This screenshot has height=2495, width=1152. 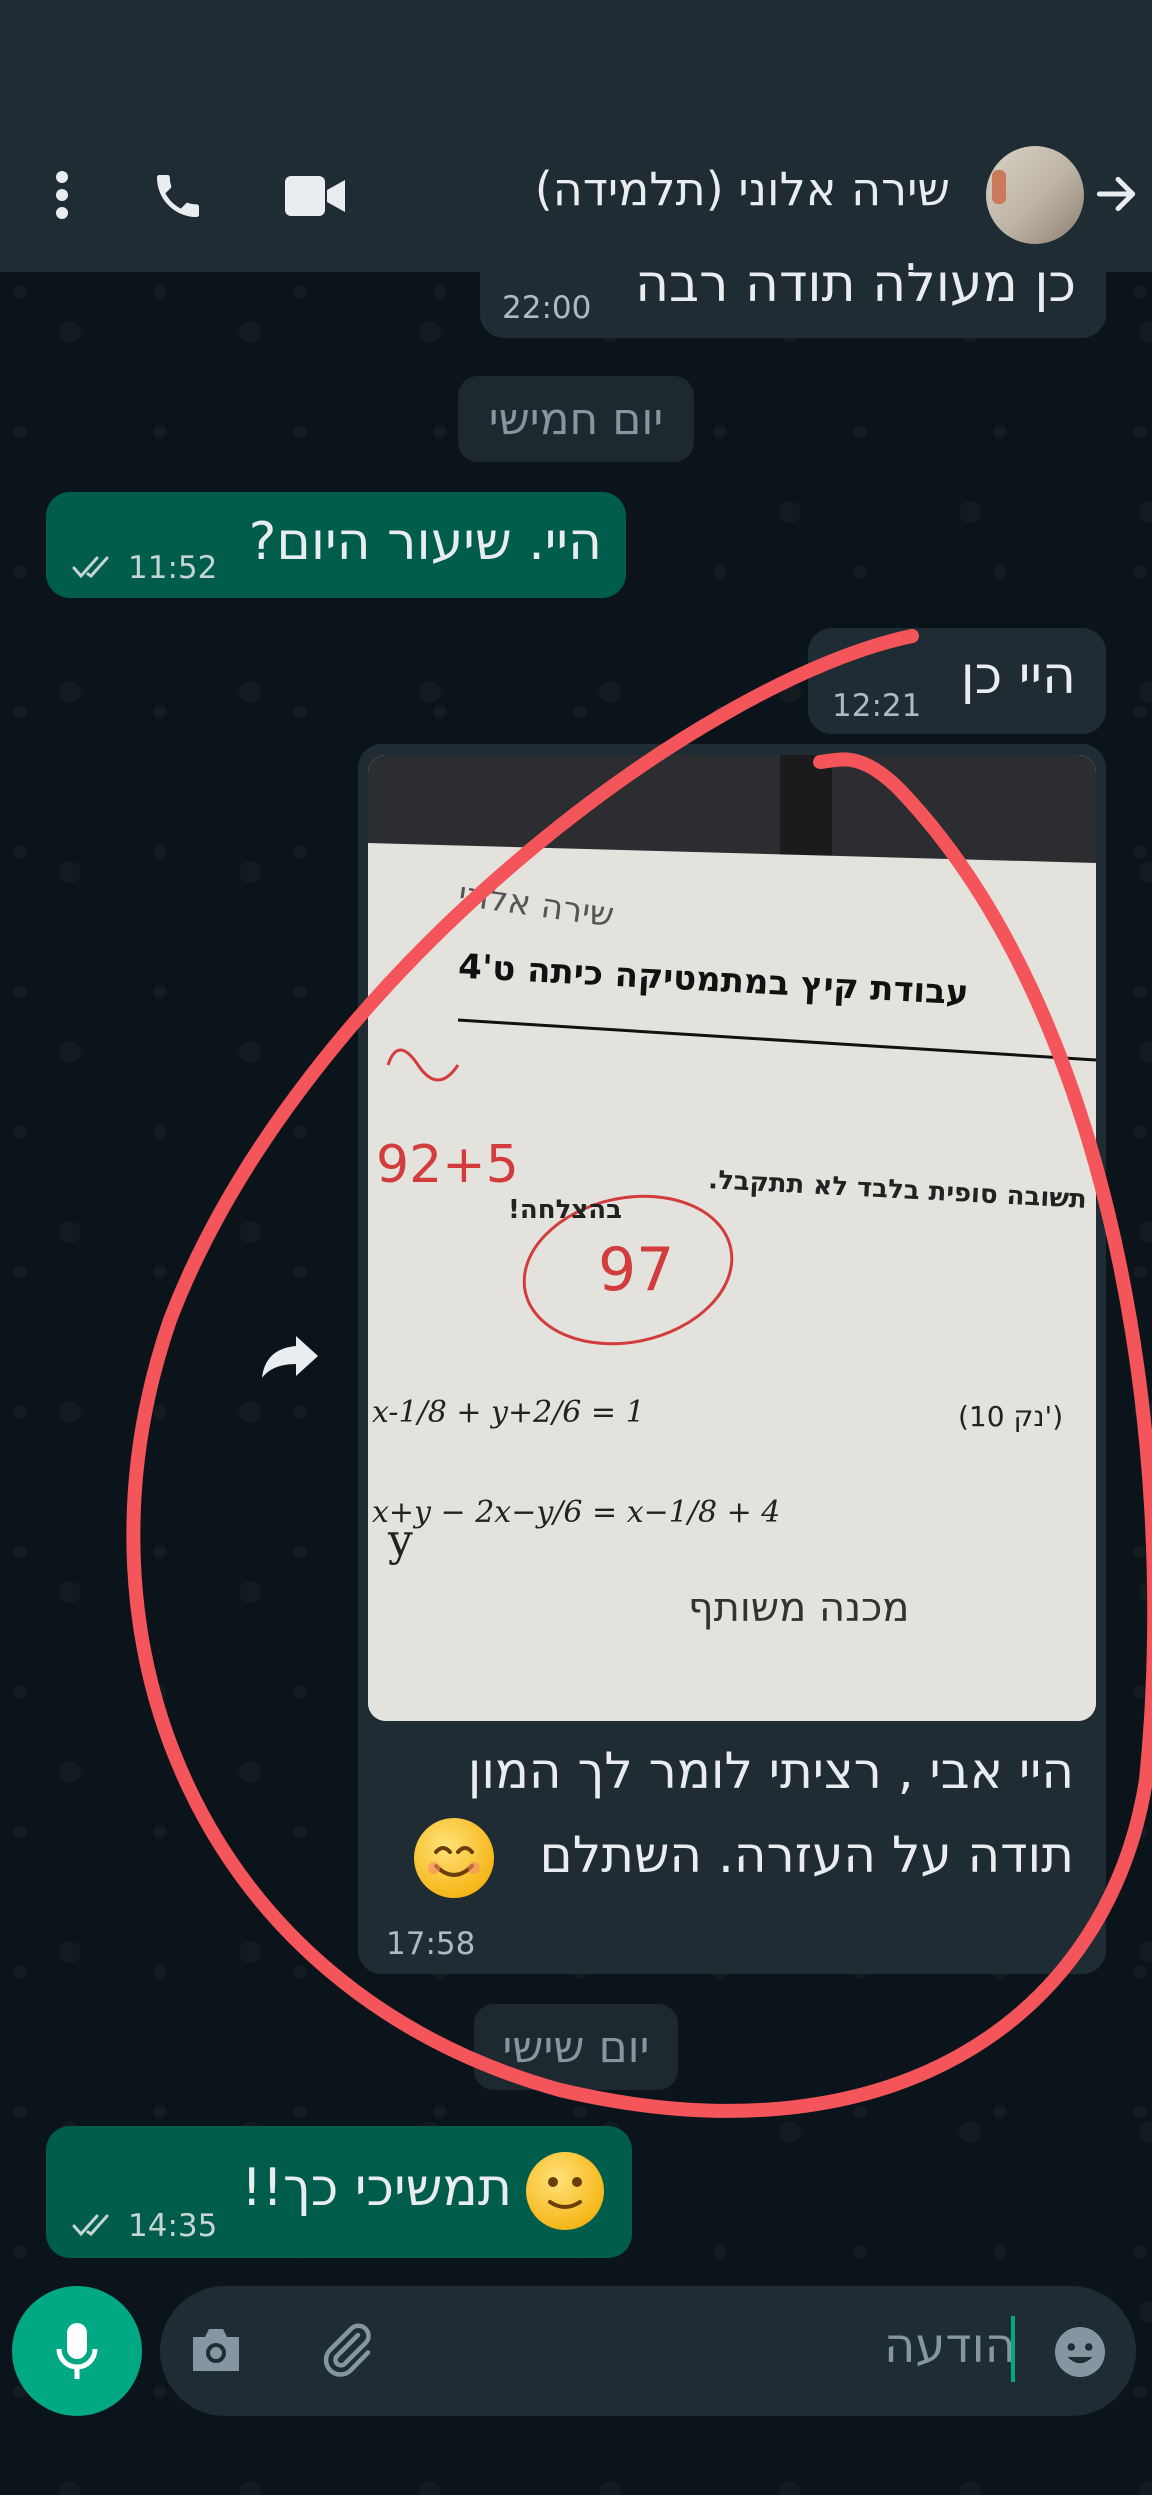 What do you see at coordinates (216, 2350) in the screenshot?
I see `camera-icon` at bounding box center [216, 2350].